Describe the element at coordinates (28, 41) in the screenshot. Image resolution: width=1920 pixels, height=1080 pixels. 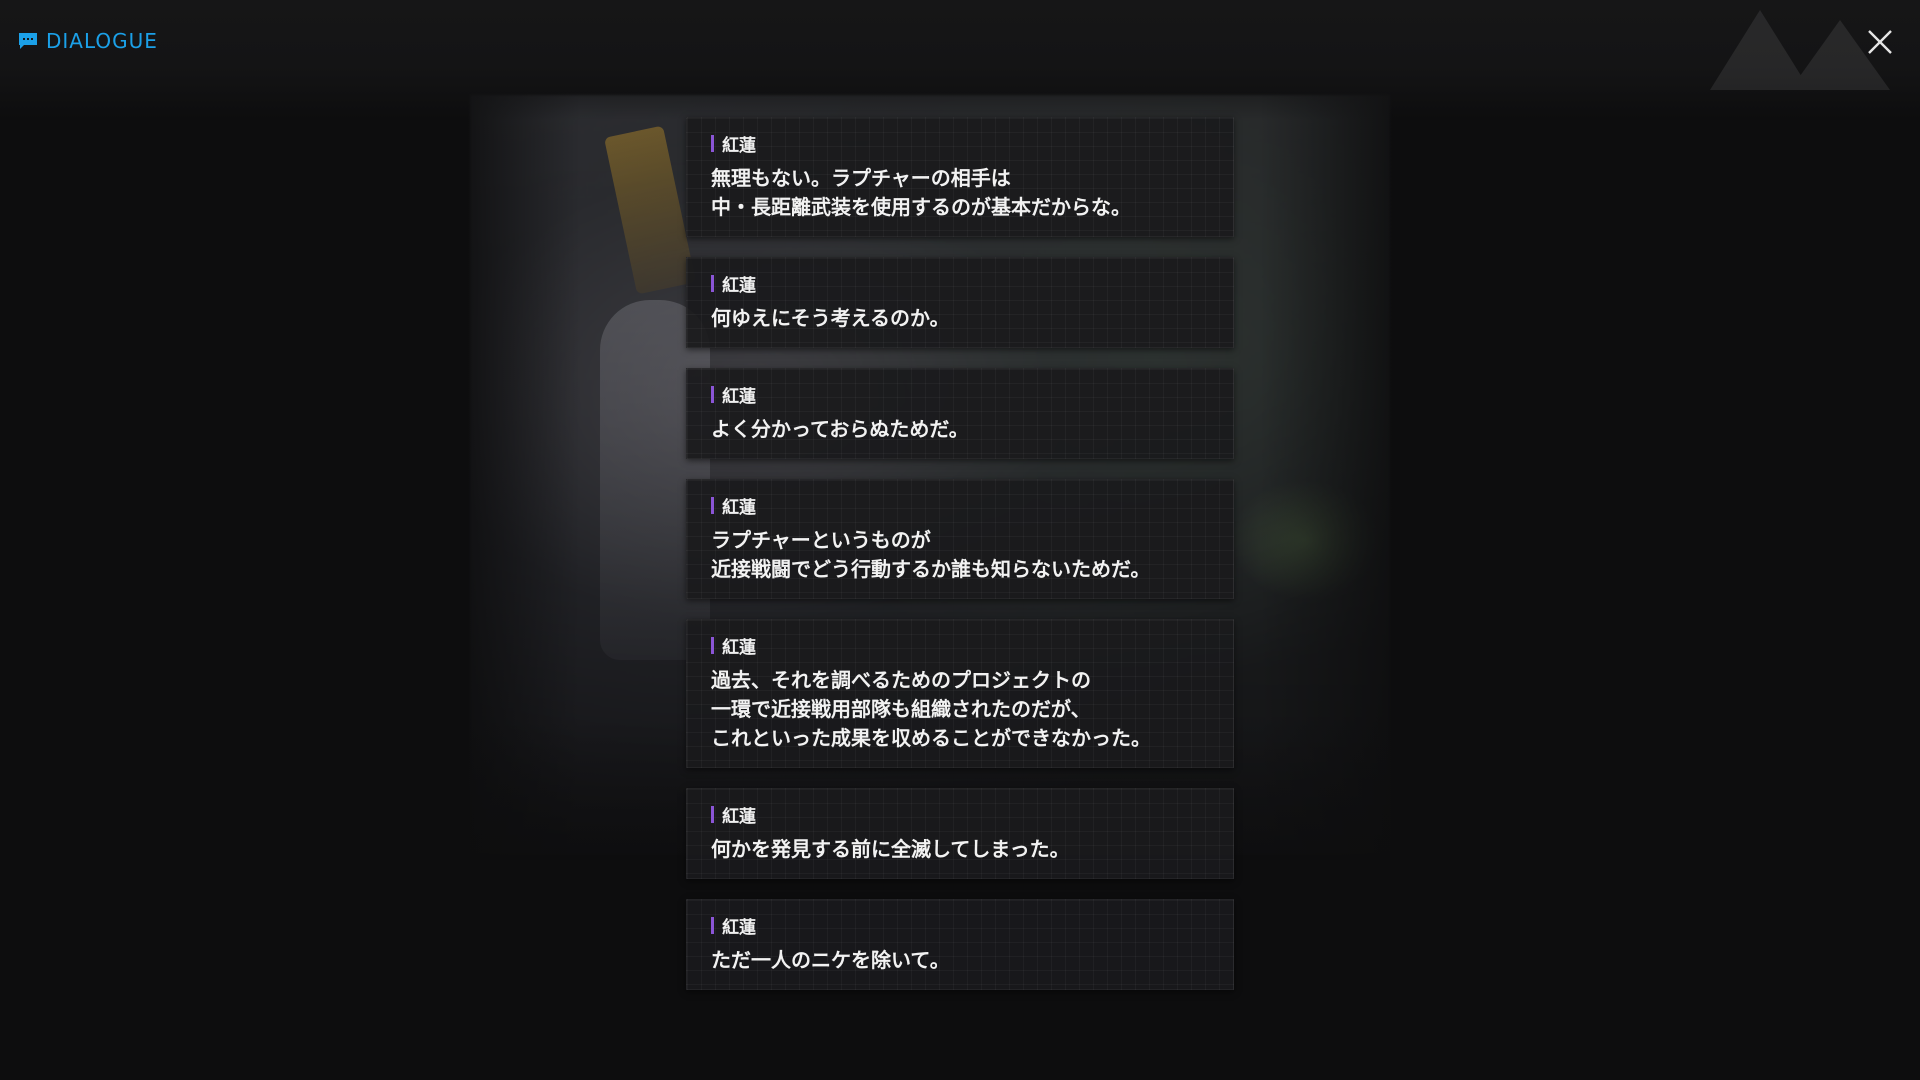
I see `chat-bubble-icon` at that location.